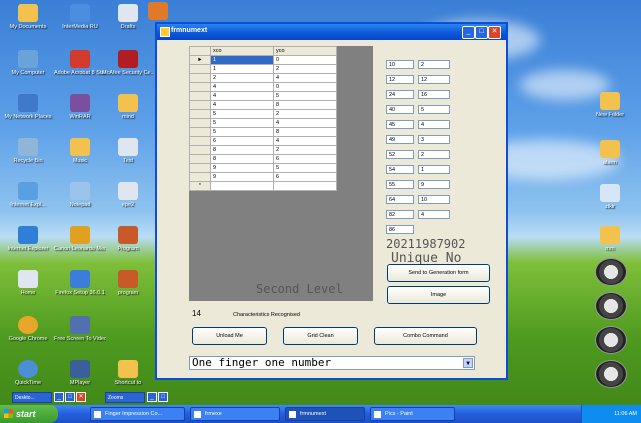 The image size is (641, 423). What do you see at coordinates (81, 397) in the screenshot?
I see `mini-close-button: ✕` at bounding box center [81, 397].